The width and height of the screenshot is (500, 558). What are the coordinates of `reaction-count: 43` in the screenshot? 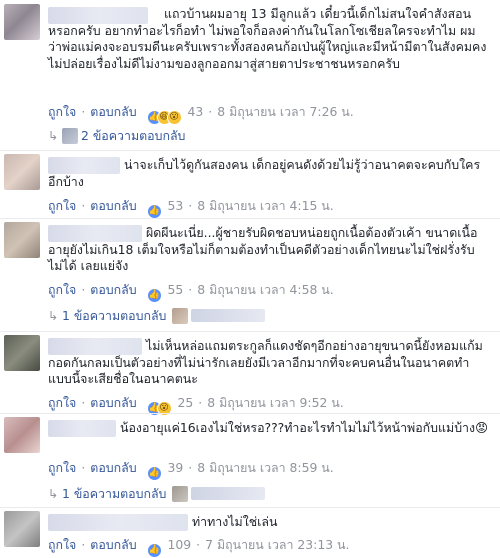 It's located at (195, 111).